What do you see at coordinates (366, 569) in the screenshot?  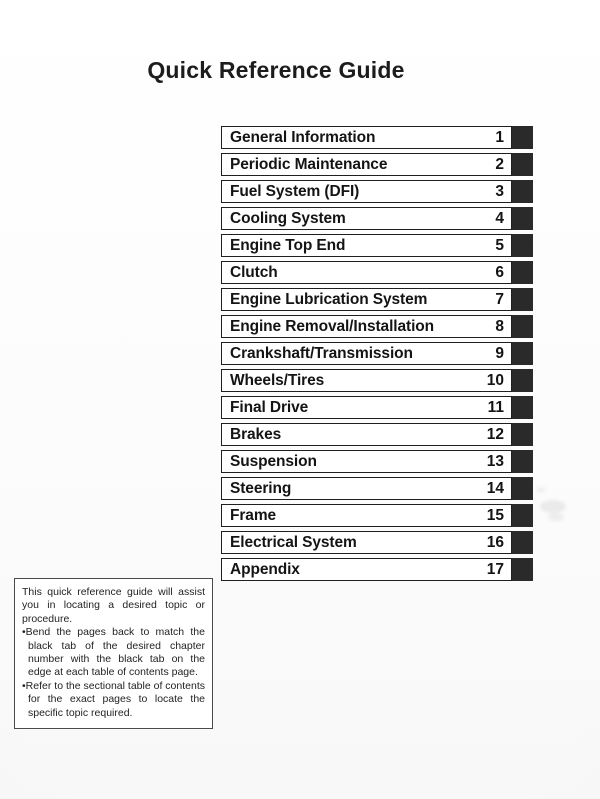 I see `chapter-box: Appendix 17` at bounding box center [366, 569].